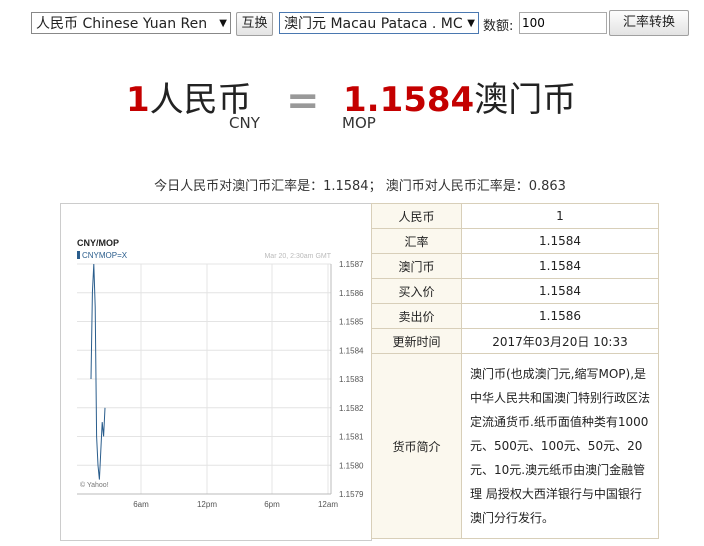 The width and height of the screenshot is (704, 546). I want to click on row-value: 1, so click(560, 216).